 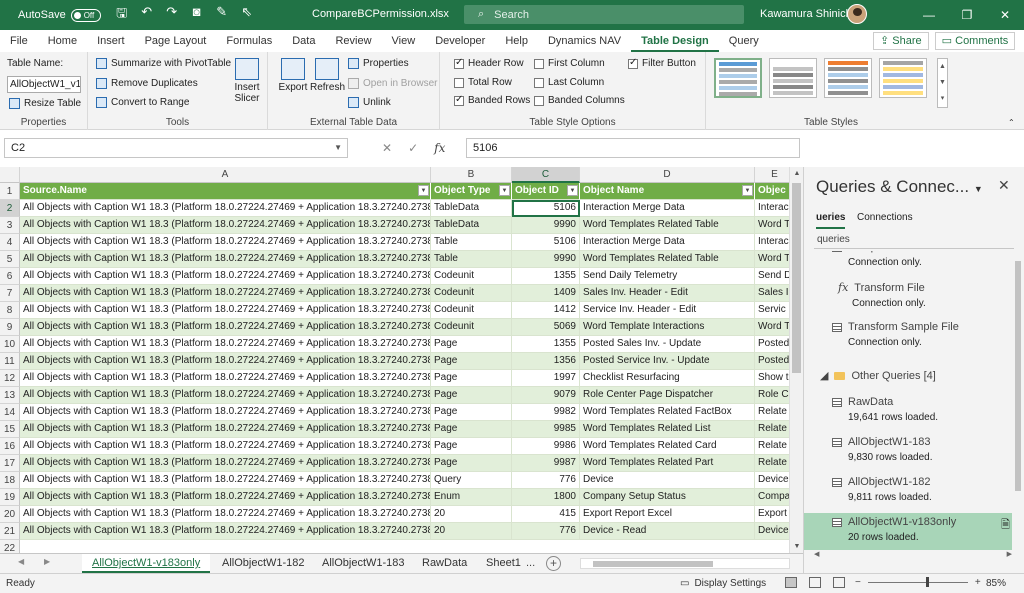 I want to click on table-cell: 1356, so click(x=546, y=361).